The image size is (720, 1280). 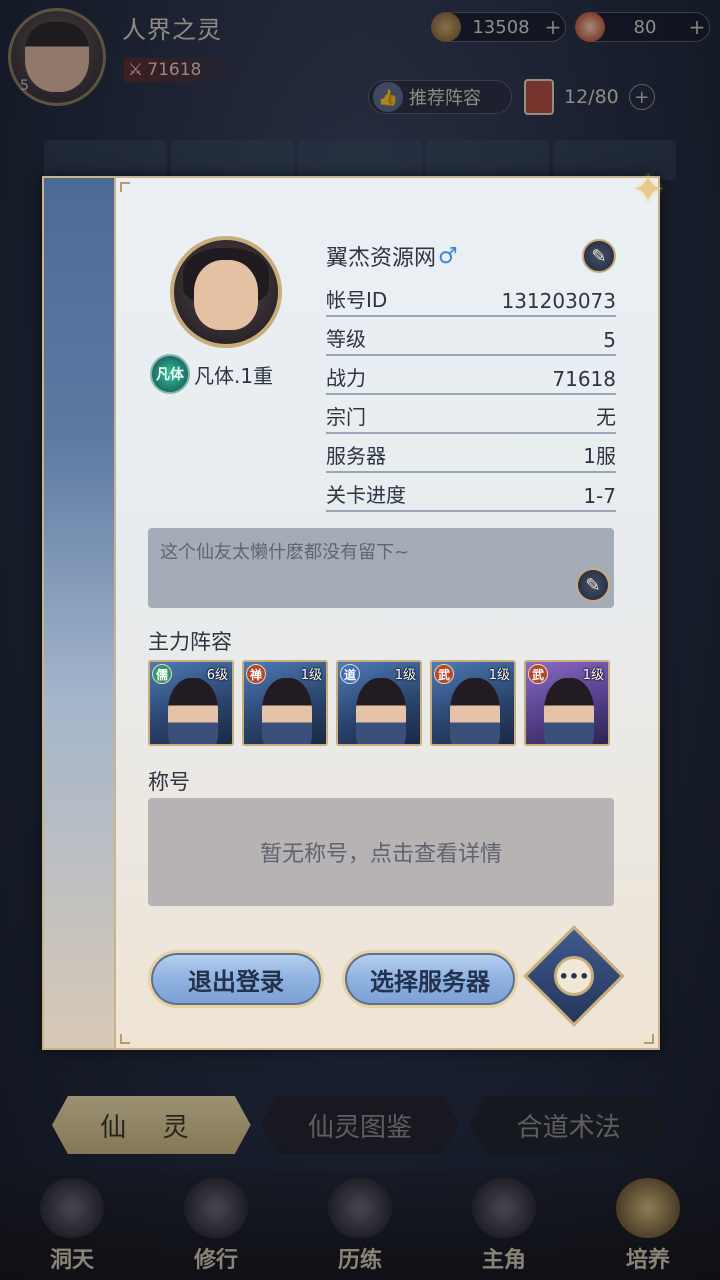 I want to click on row-label: 战力, so click(x=346, y=378).